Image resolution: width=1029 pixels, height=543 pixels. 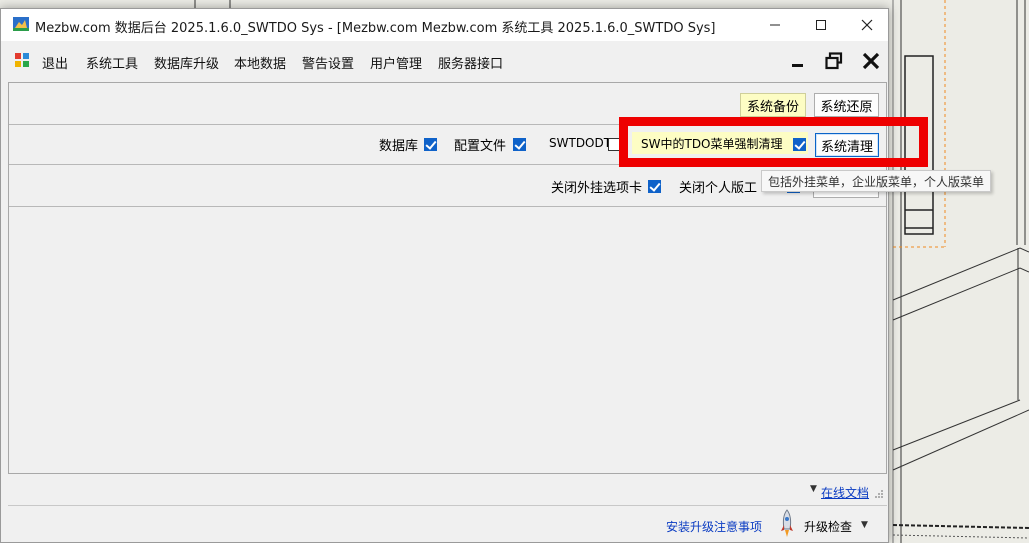 I want to click on menu-bar: 退出 系统工具 数据库升级 本地数据 警告设置 用户管理 服务器接口, so click(x=444, y=61).